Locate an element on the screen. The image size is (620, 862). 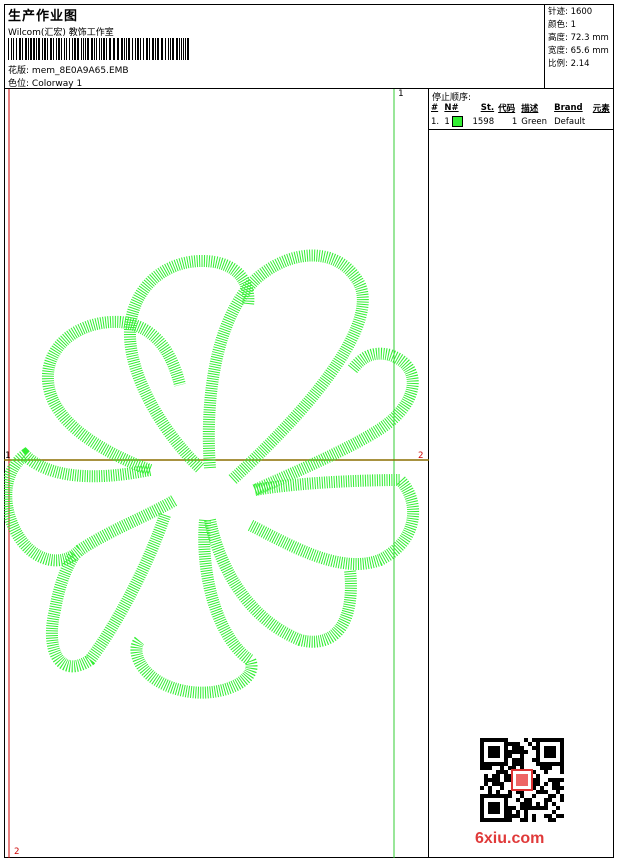
col-description: 描述 is located at coordinates (530, 109).